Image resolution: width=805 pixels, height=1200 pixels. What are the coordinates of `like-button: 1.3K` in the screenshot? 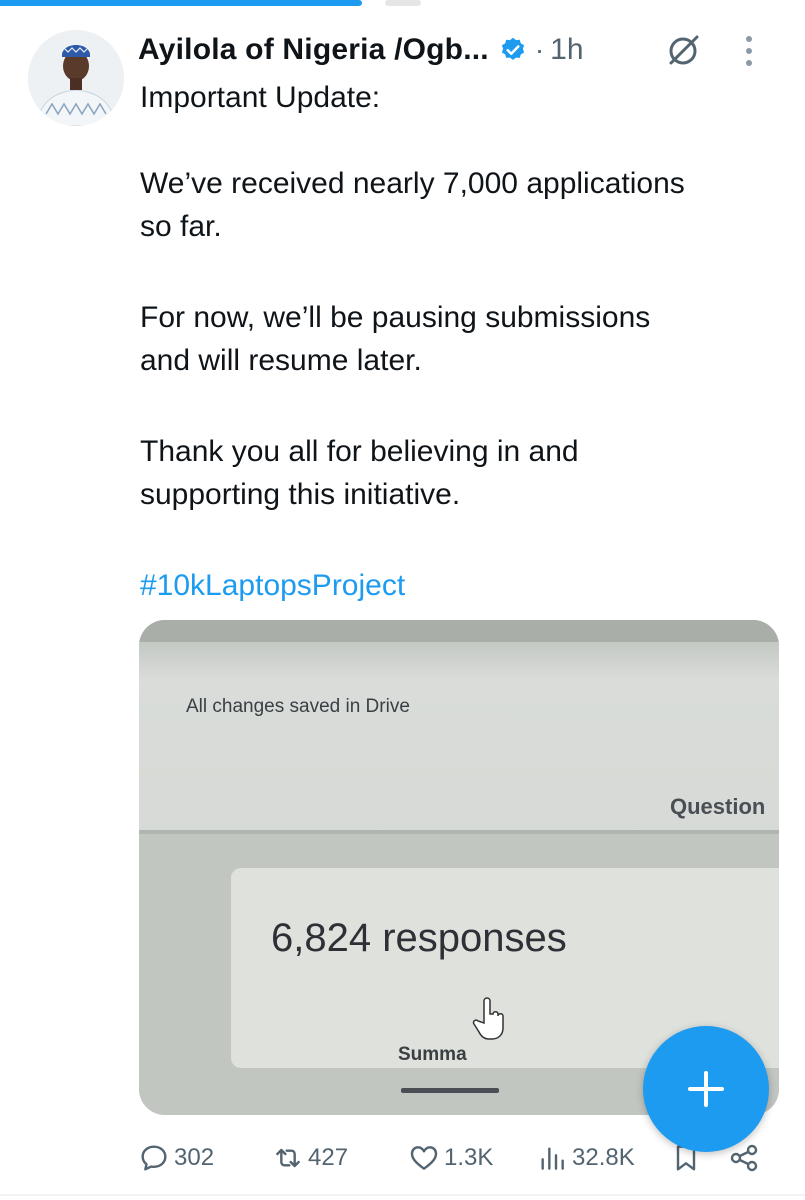 It's located at (450, 1158).